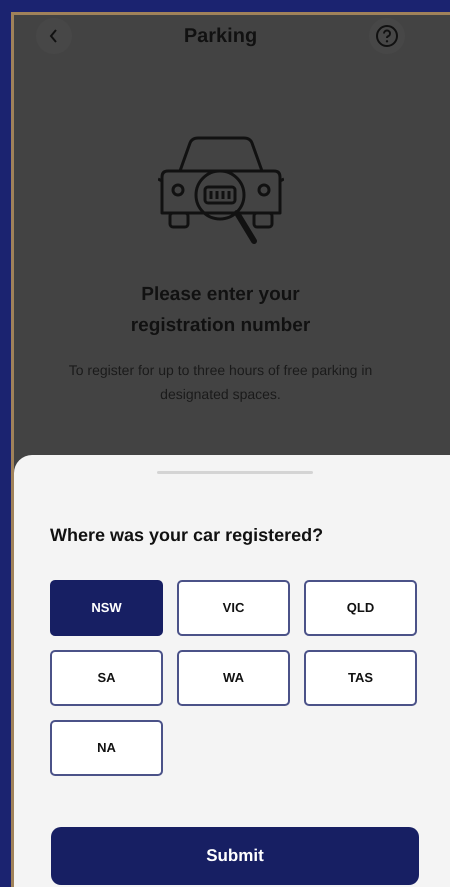 The image size is (450, 887). I want to click on help-button, so click(386, 36).